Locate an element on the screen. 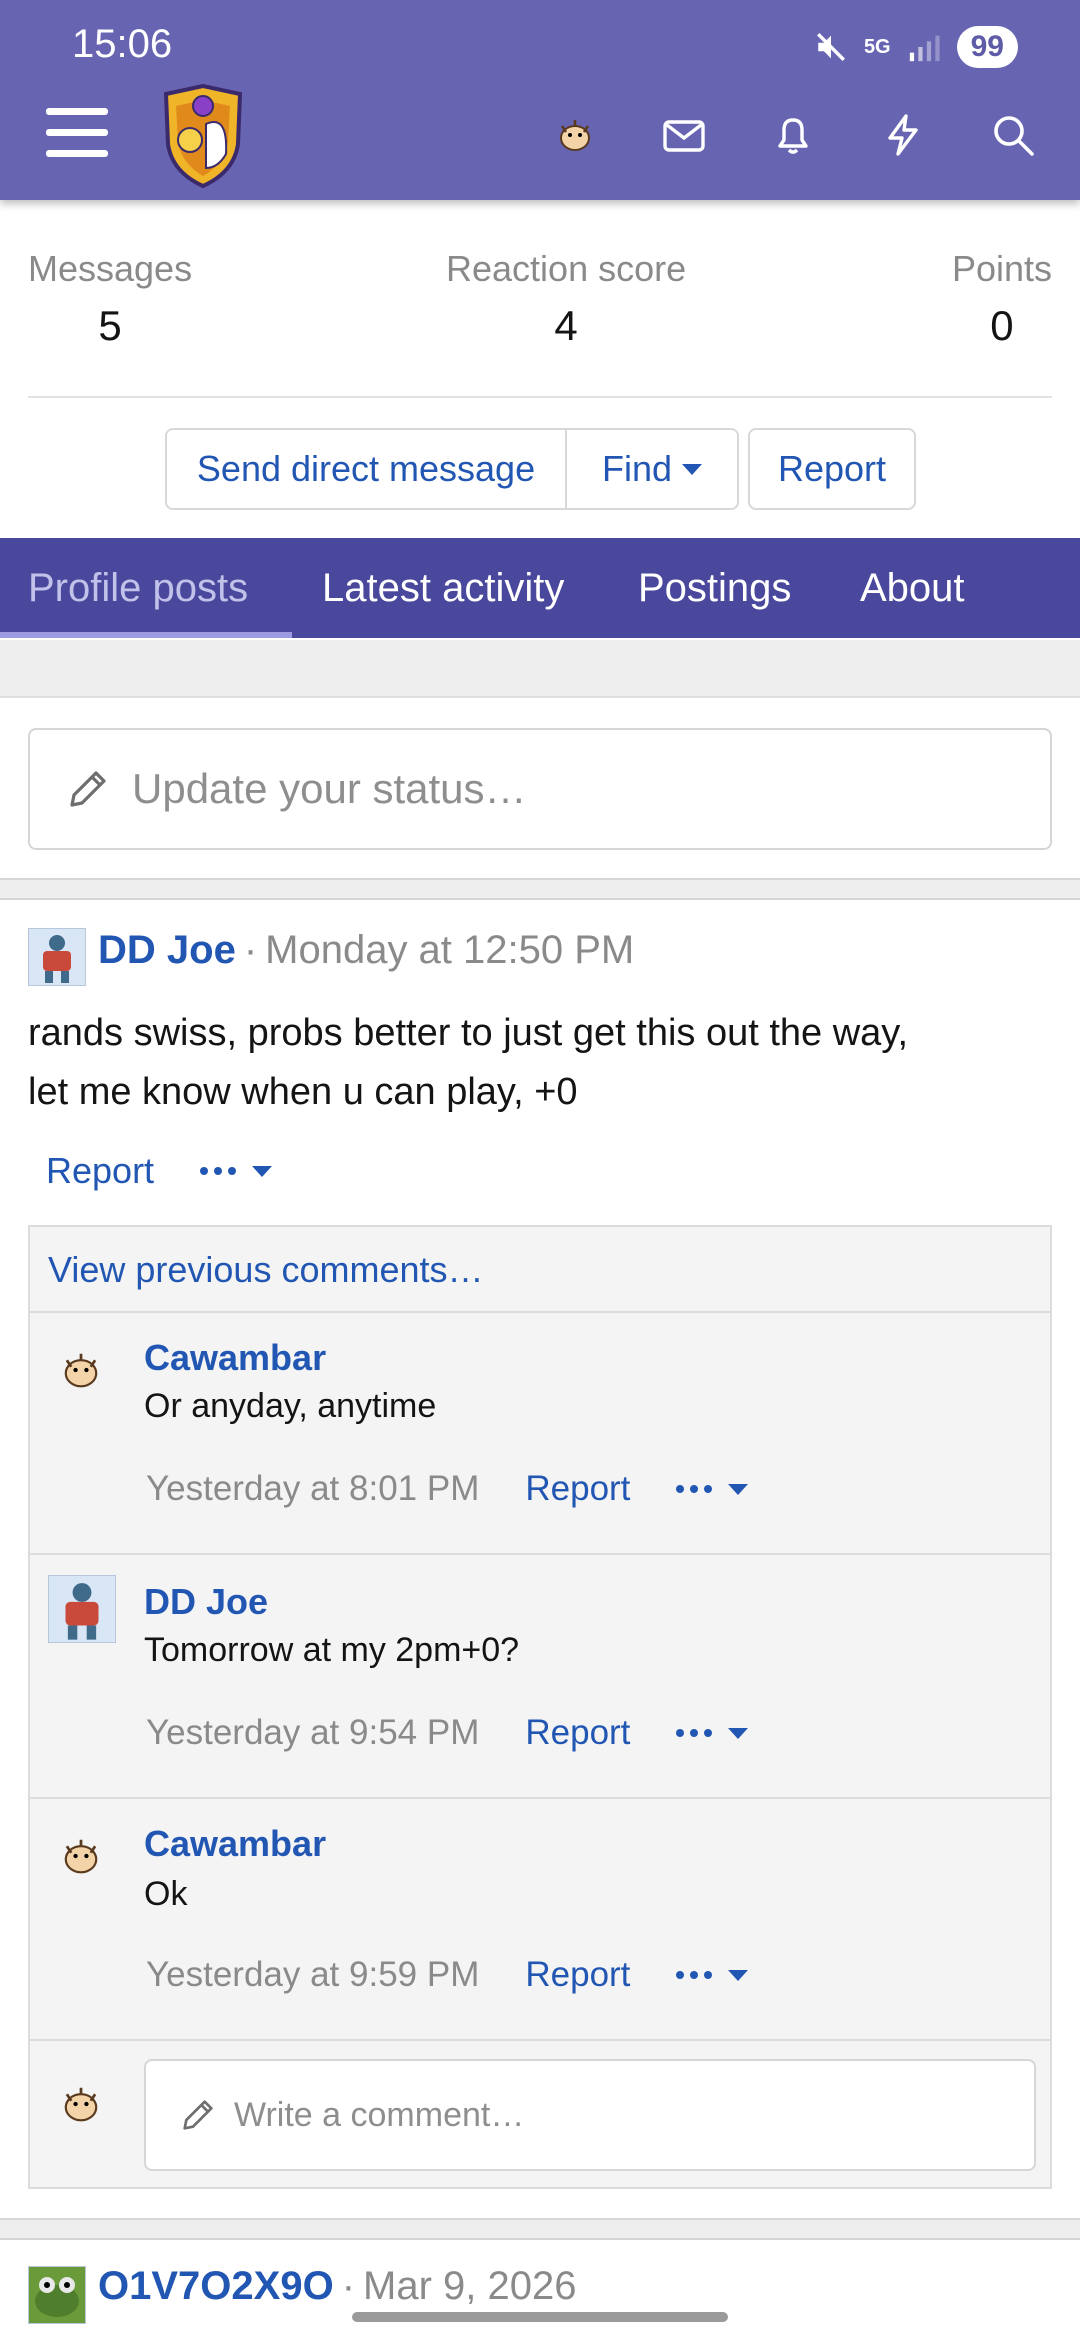 The width and height of the screenshot is (1080, 2340). profile-action-group: Send direct message Find is located at coordinates (452, 469).